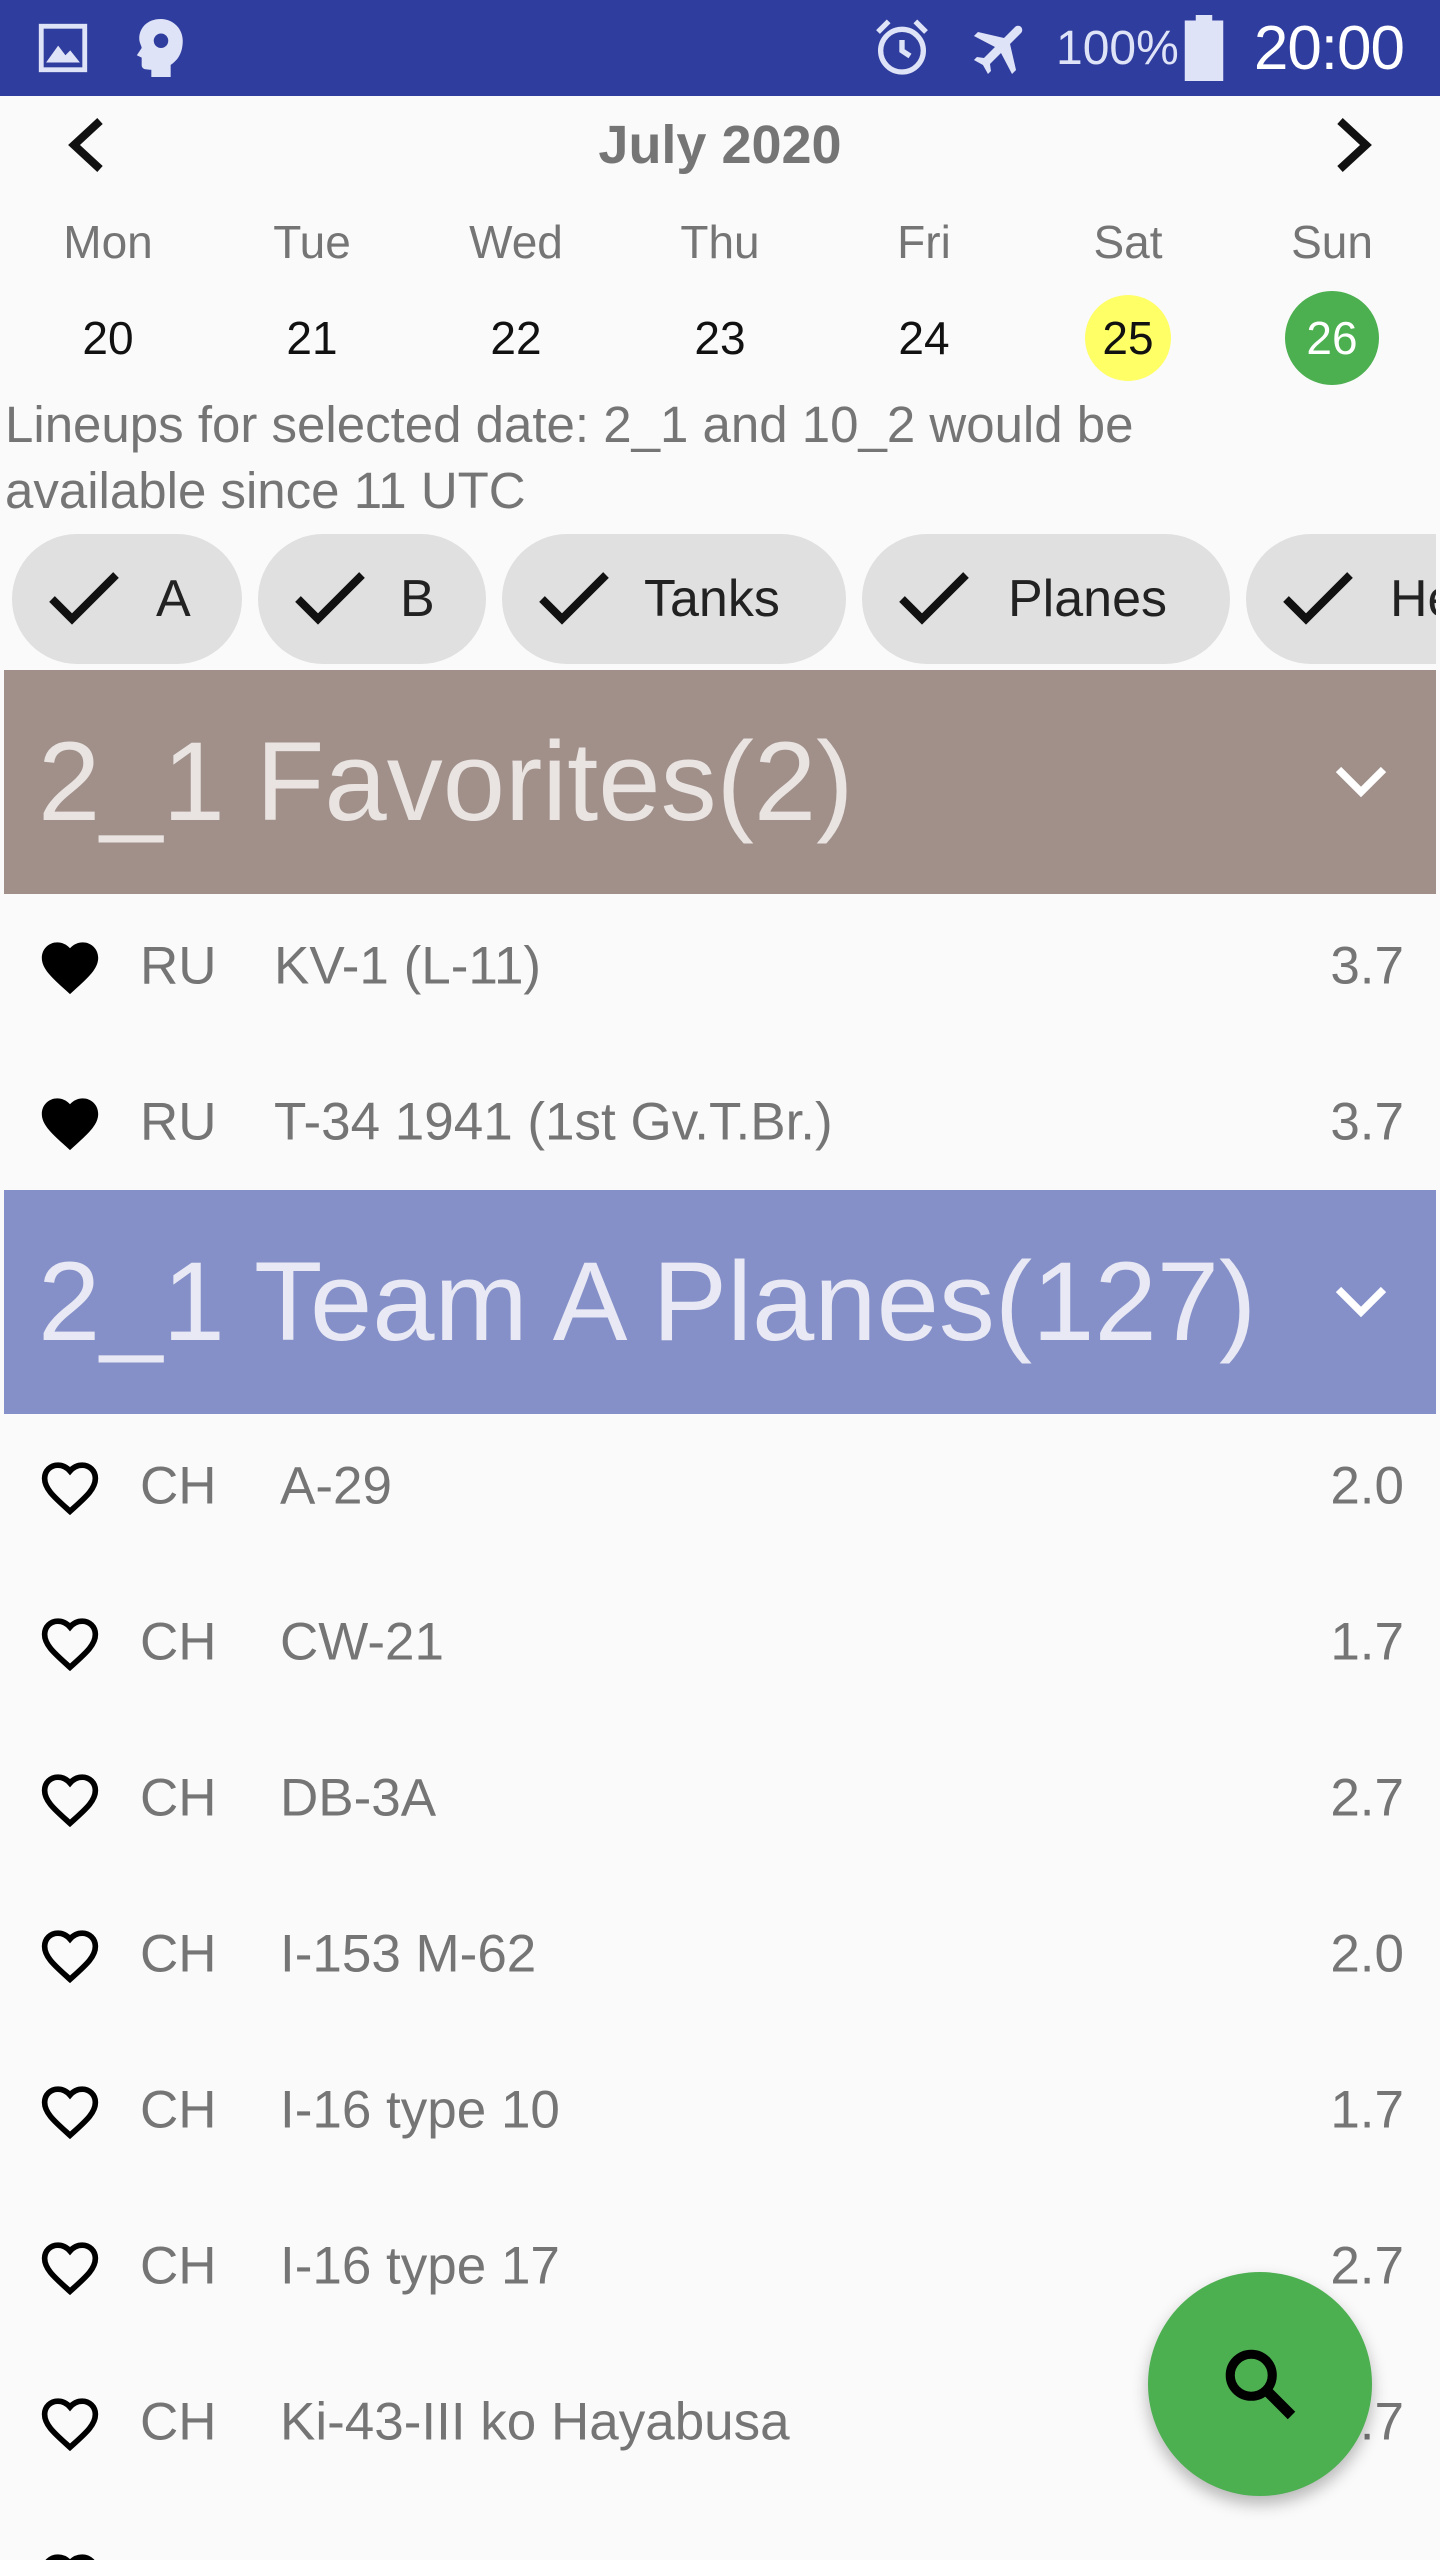 This screenshot has height=2560, width=1440. I want to click on vehicle-name: I-153 M-62, so click(408, 1954).